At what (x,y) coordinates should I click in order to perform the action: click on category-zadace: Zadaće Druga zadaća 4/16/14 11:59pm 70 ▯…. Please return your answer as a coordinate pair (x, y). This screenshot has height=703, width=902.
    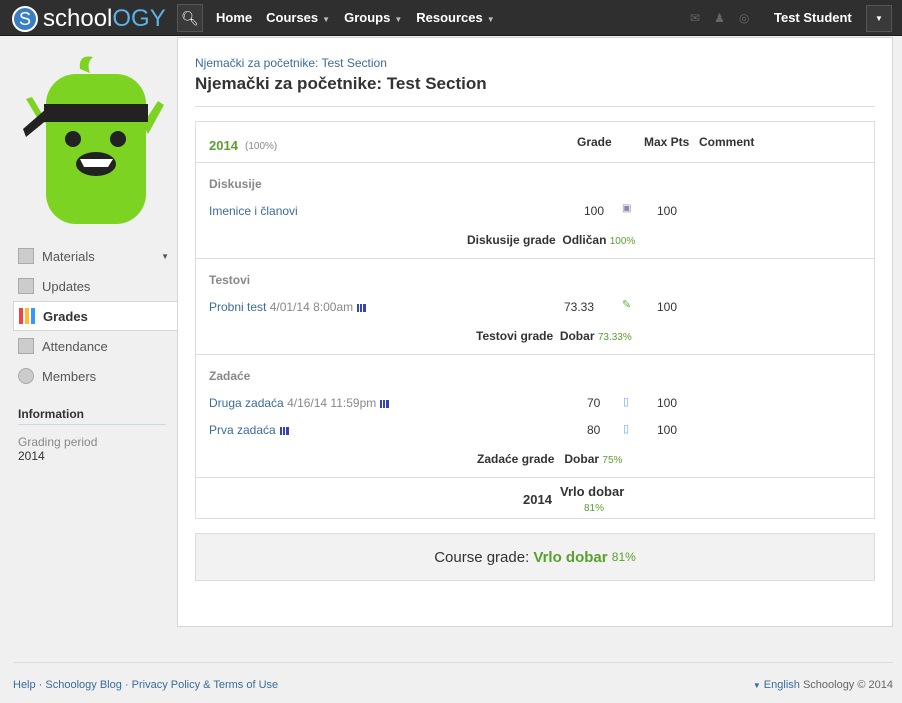
    Looking at the image, I should click on (535, 415).